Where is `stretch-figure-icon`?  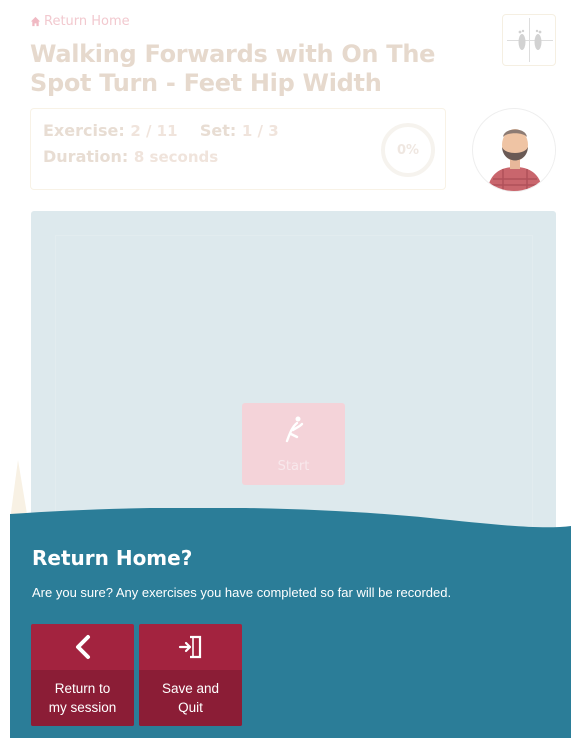
stretch-figure-icon is located at coordinates (294, 429).